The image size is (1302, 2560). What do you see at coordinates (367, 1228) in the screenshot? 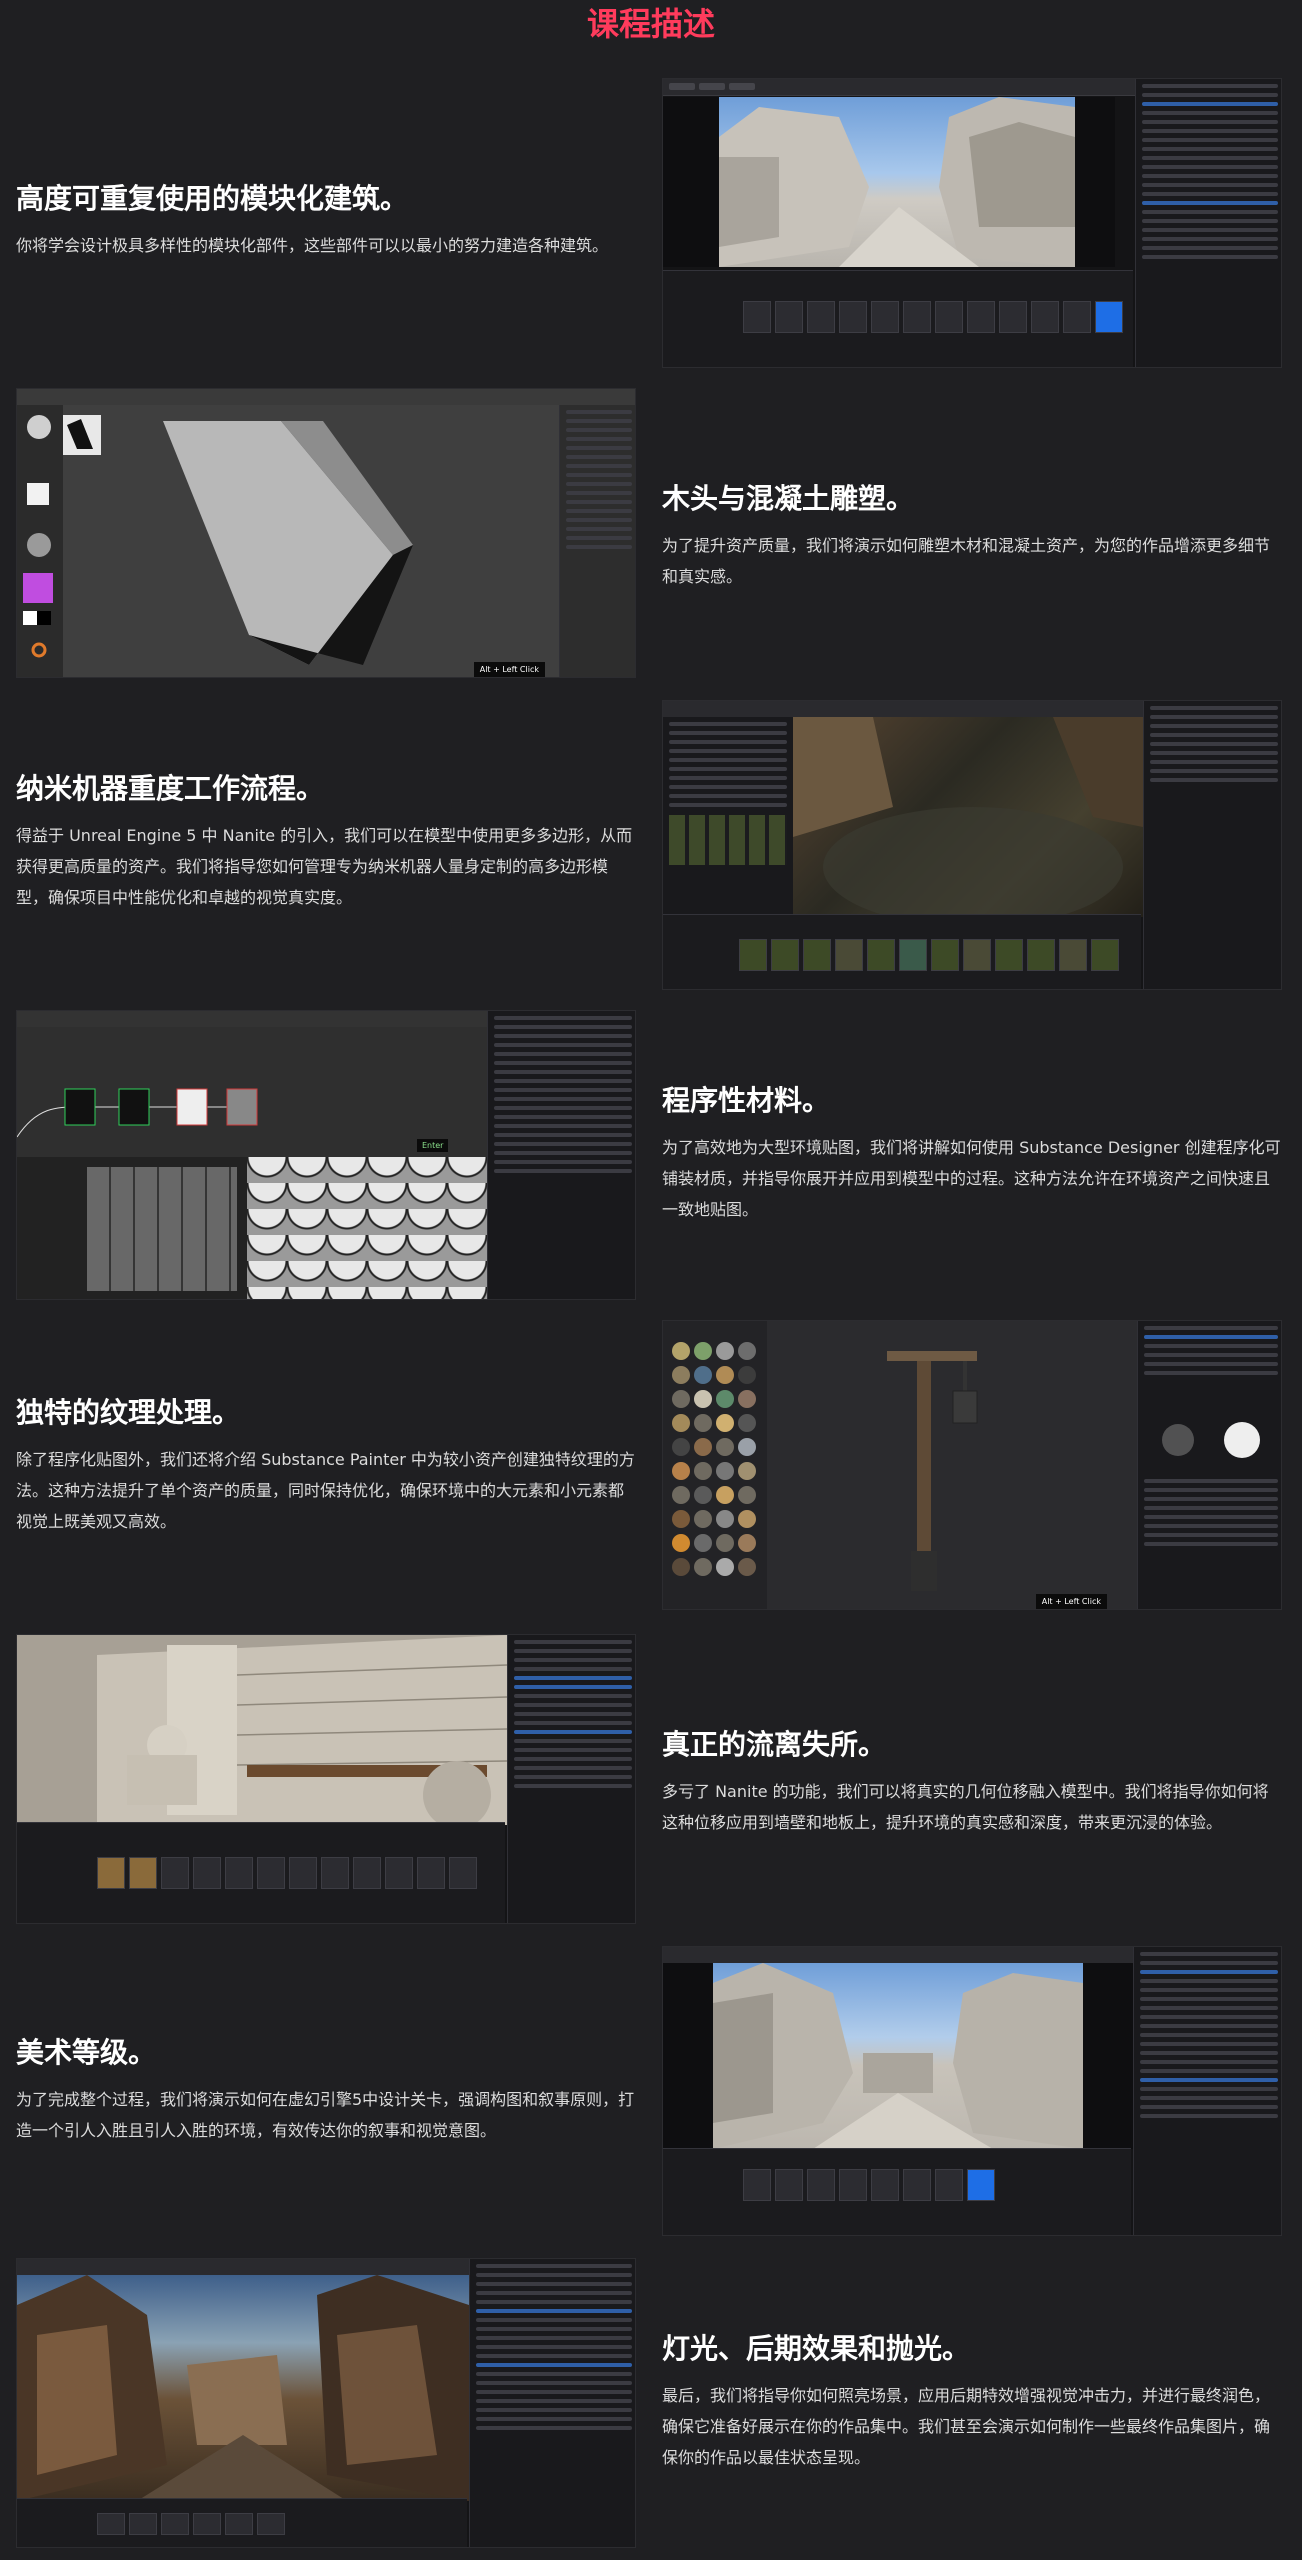
I see `2d-view` at bounding box center [367, 1228].